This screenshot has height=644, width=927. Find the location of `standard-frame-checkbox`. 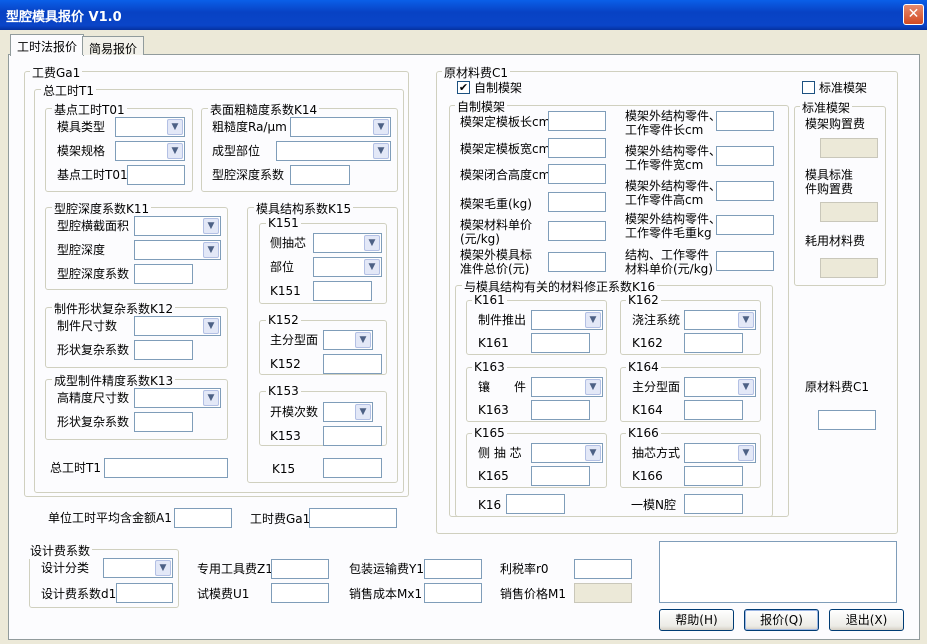

standard-frame-checkbox is located at coordinates (808, 87).